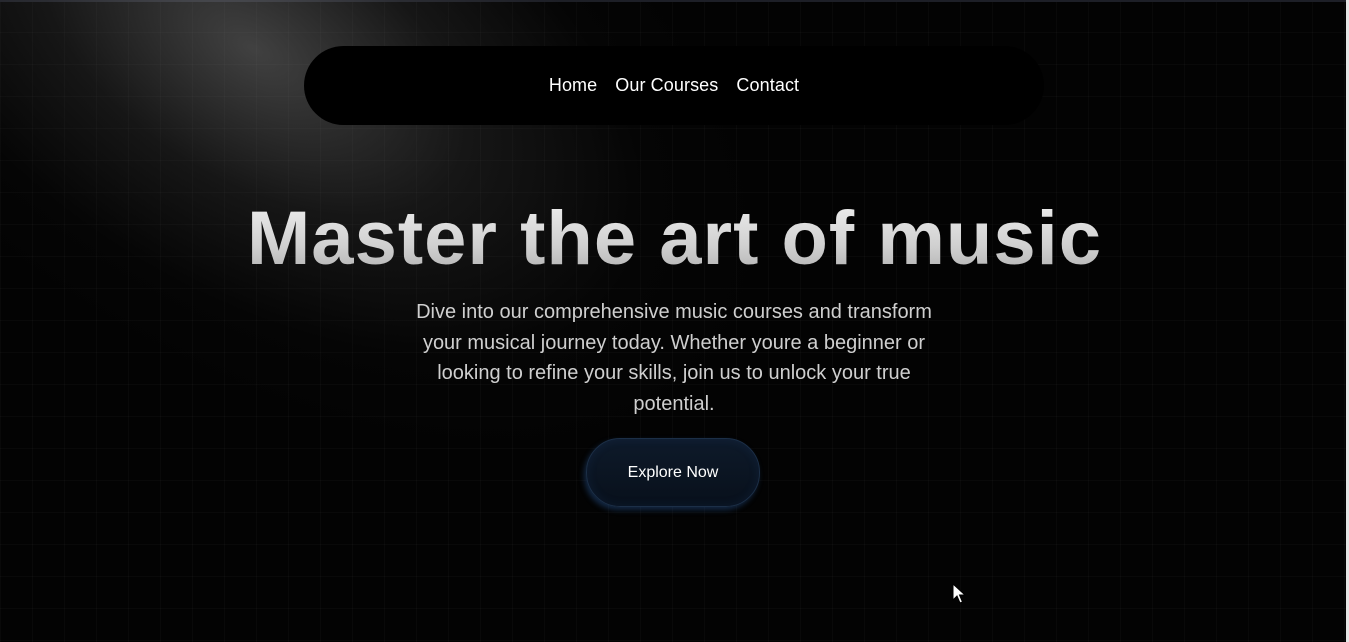  I want to click on hero-title: Master the art of music, so click(674, 238).